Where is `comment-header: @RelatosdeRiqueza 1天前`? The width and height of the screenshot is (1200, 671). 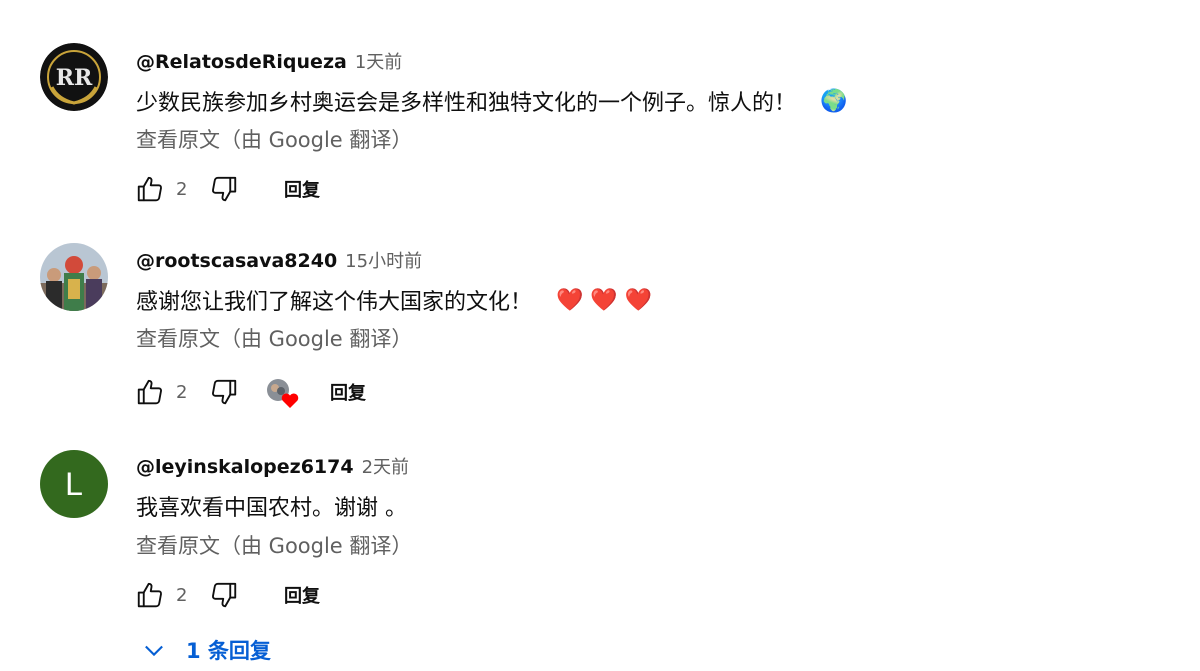
comment-header: @RelatosdeRiqueza 1天前 is located at coordinates (269, 61).